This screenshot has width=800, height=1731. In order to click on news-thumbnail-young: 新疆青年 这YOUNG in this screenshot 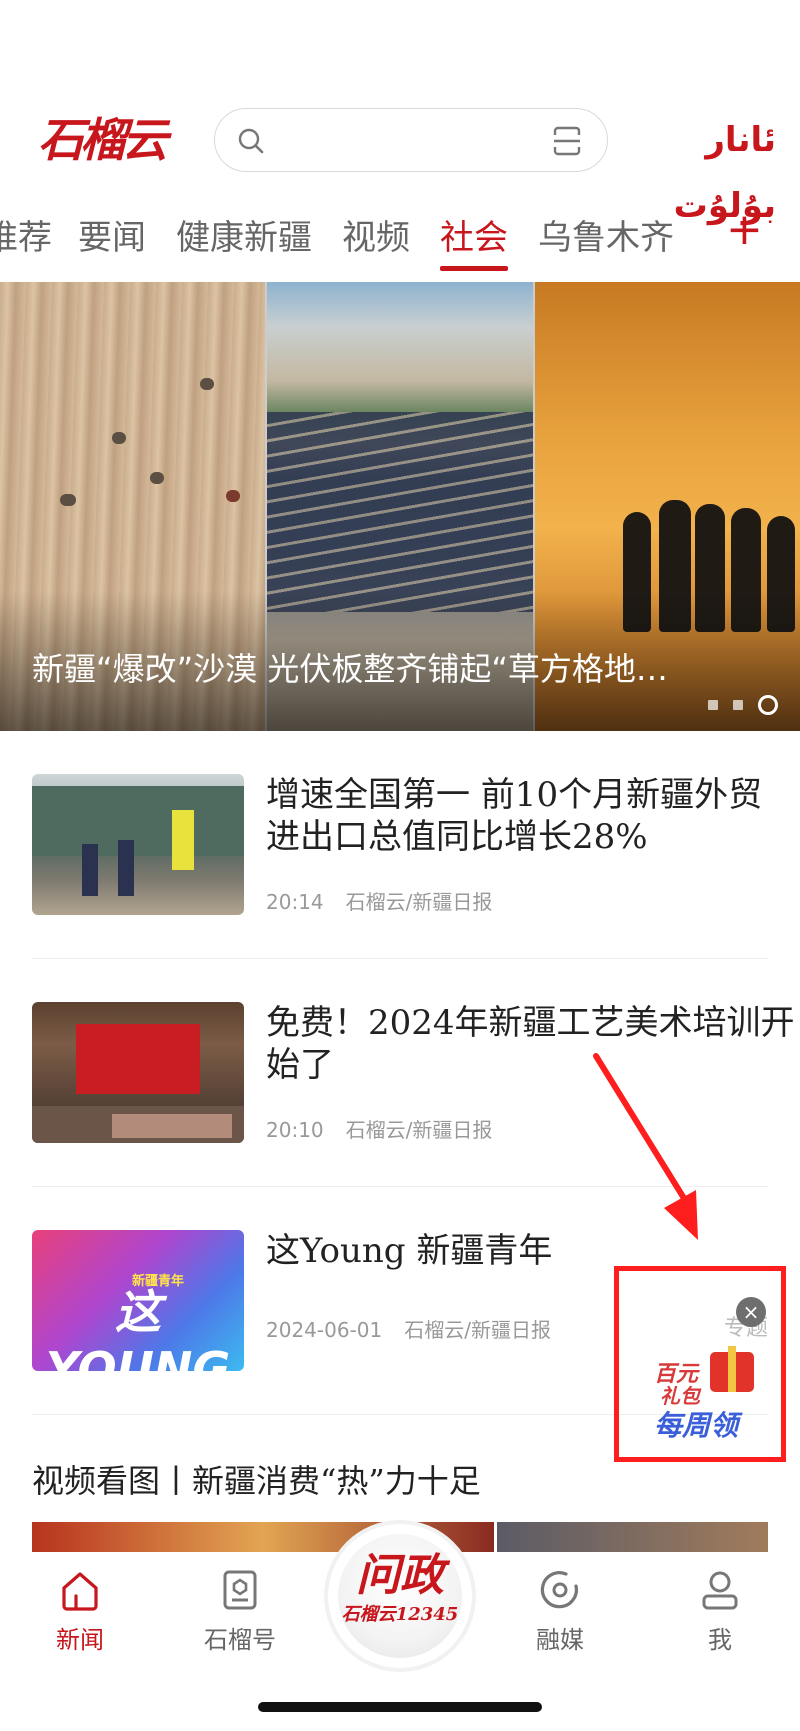, I will do `click(138, 1300)`.